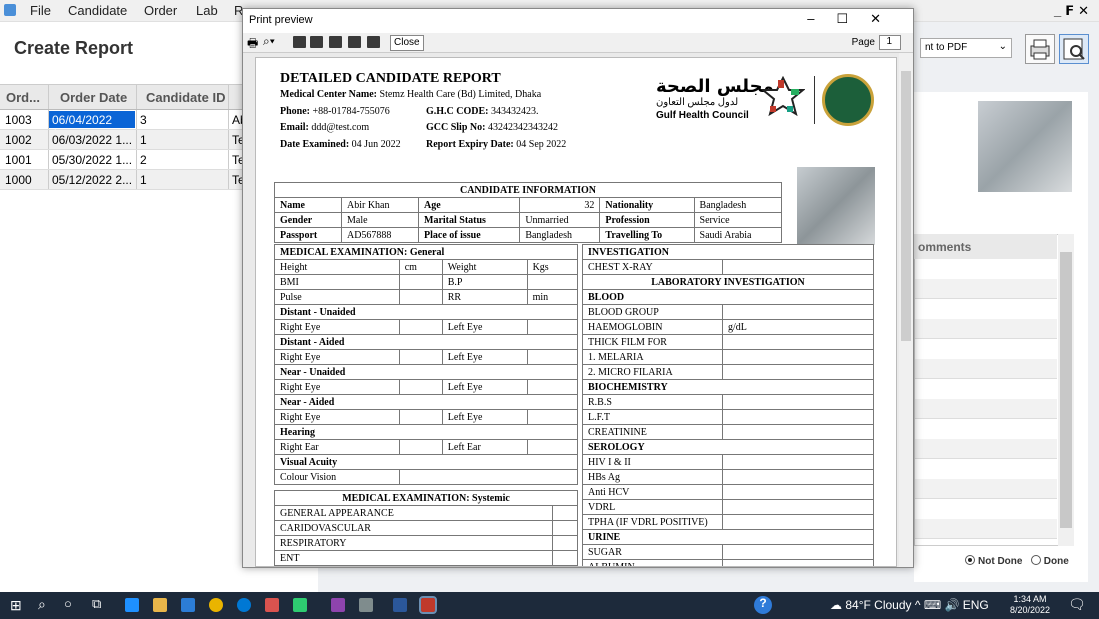  I want to click on cell: CHEST X-RAY, so click(652, 267).